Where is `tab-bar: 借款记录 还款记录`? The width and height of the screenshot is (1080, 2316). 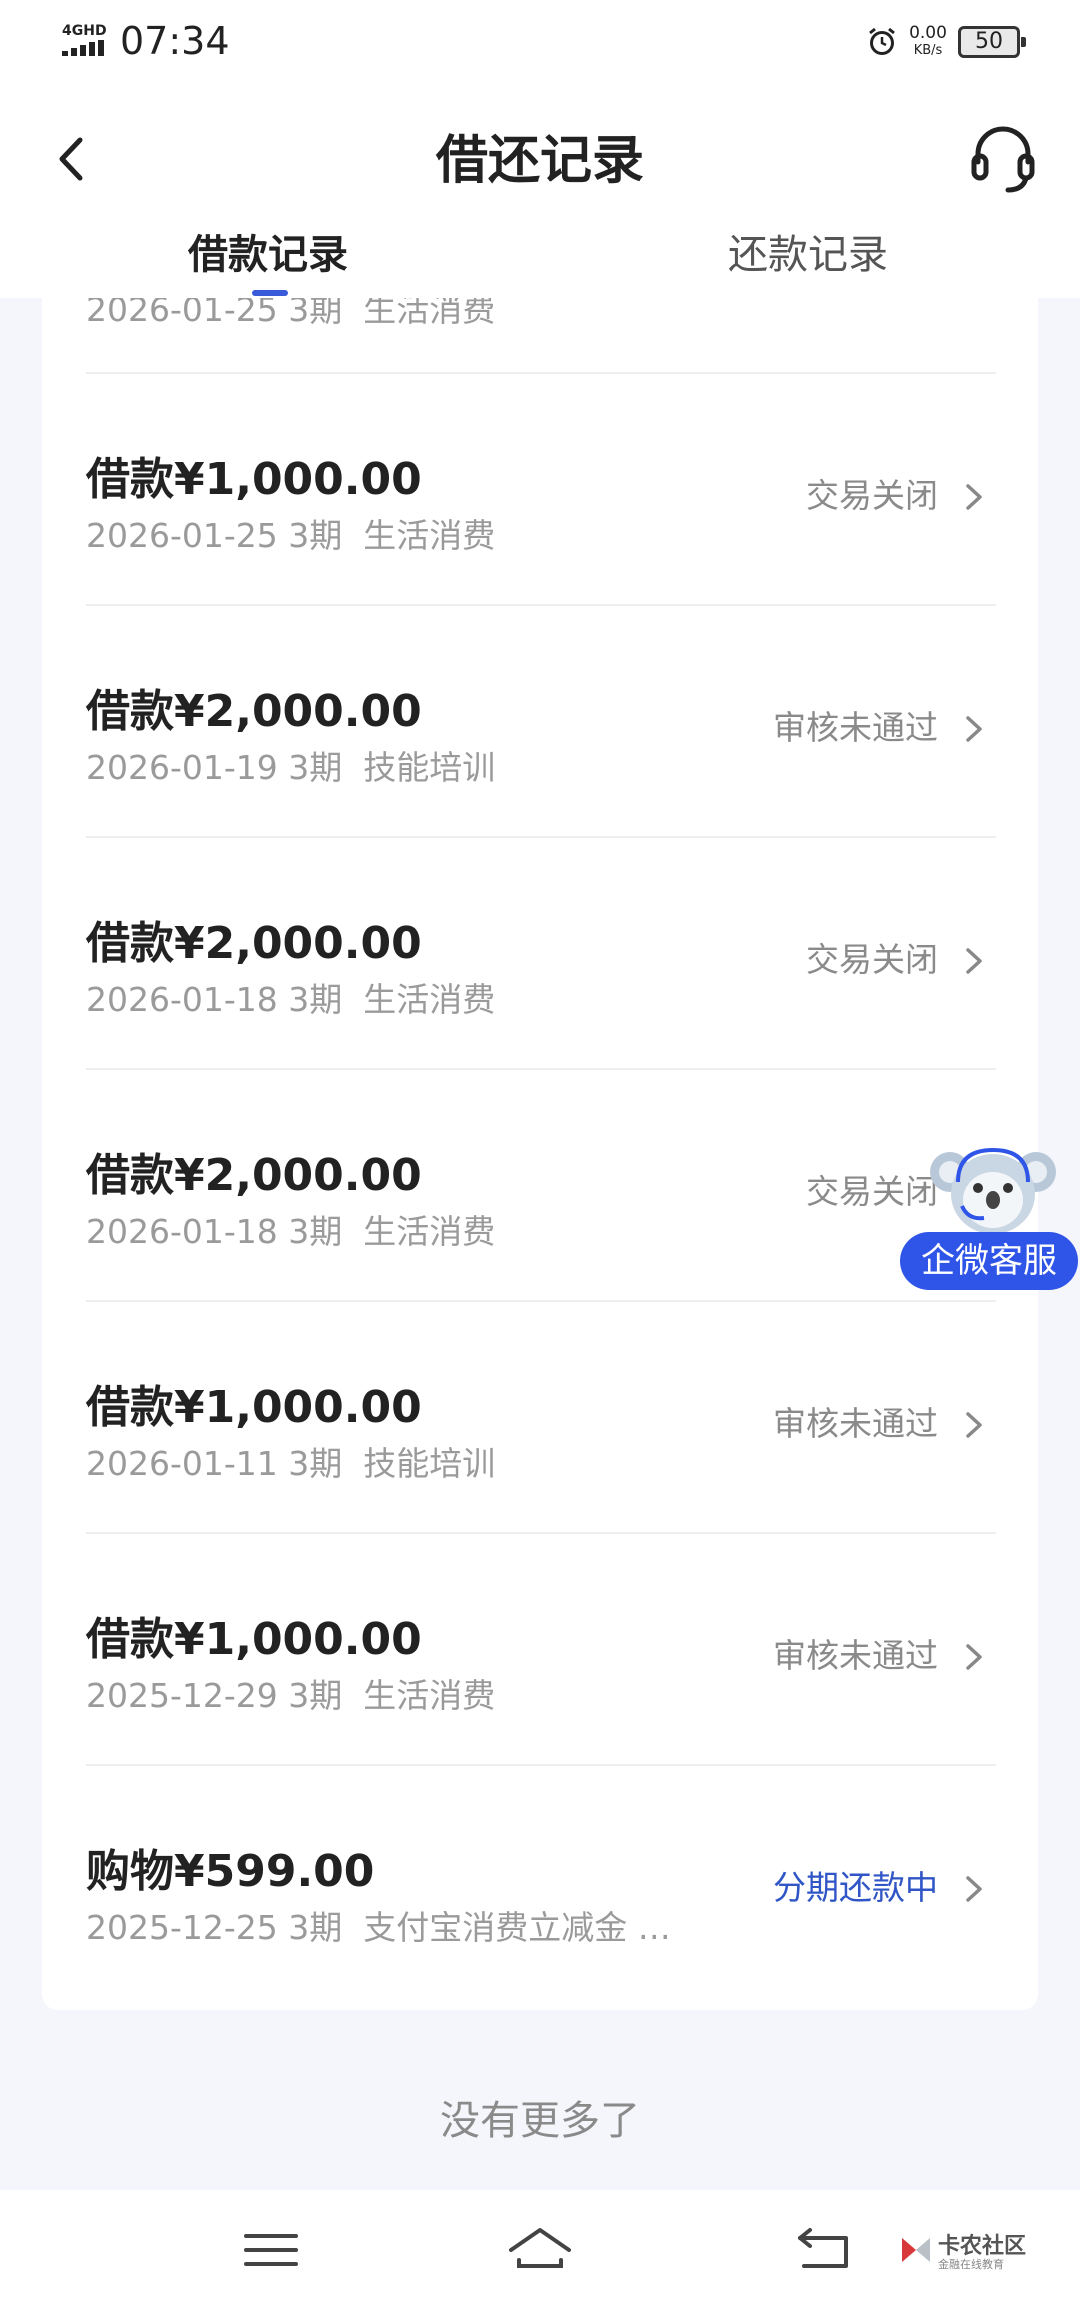
tab-bar: 借款记录 还款记录 is located at coordinates (540, 256).